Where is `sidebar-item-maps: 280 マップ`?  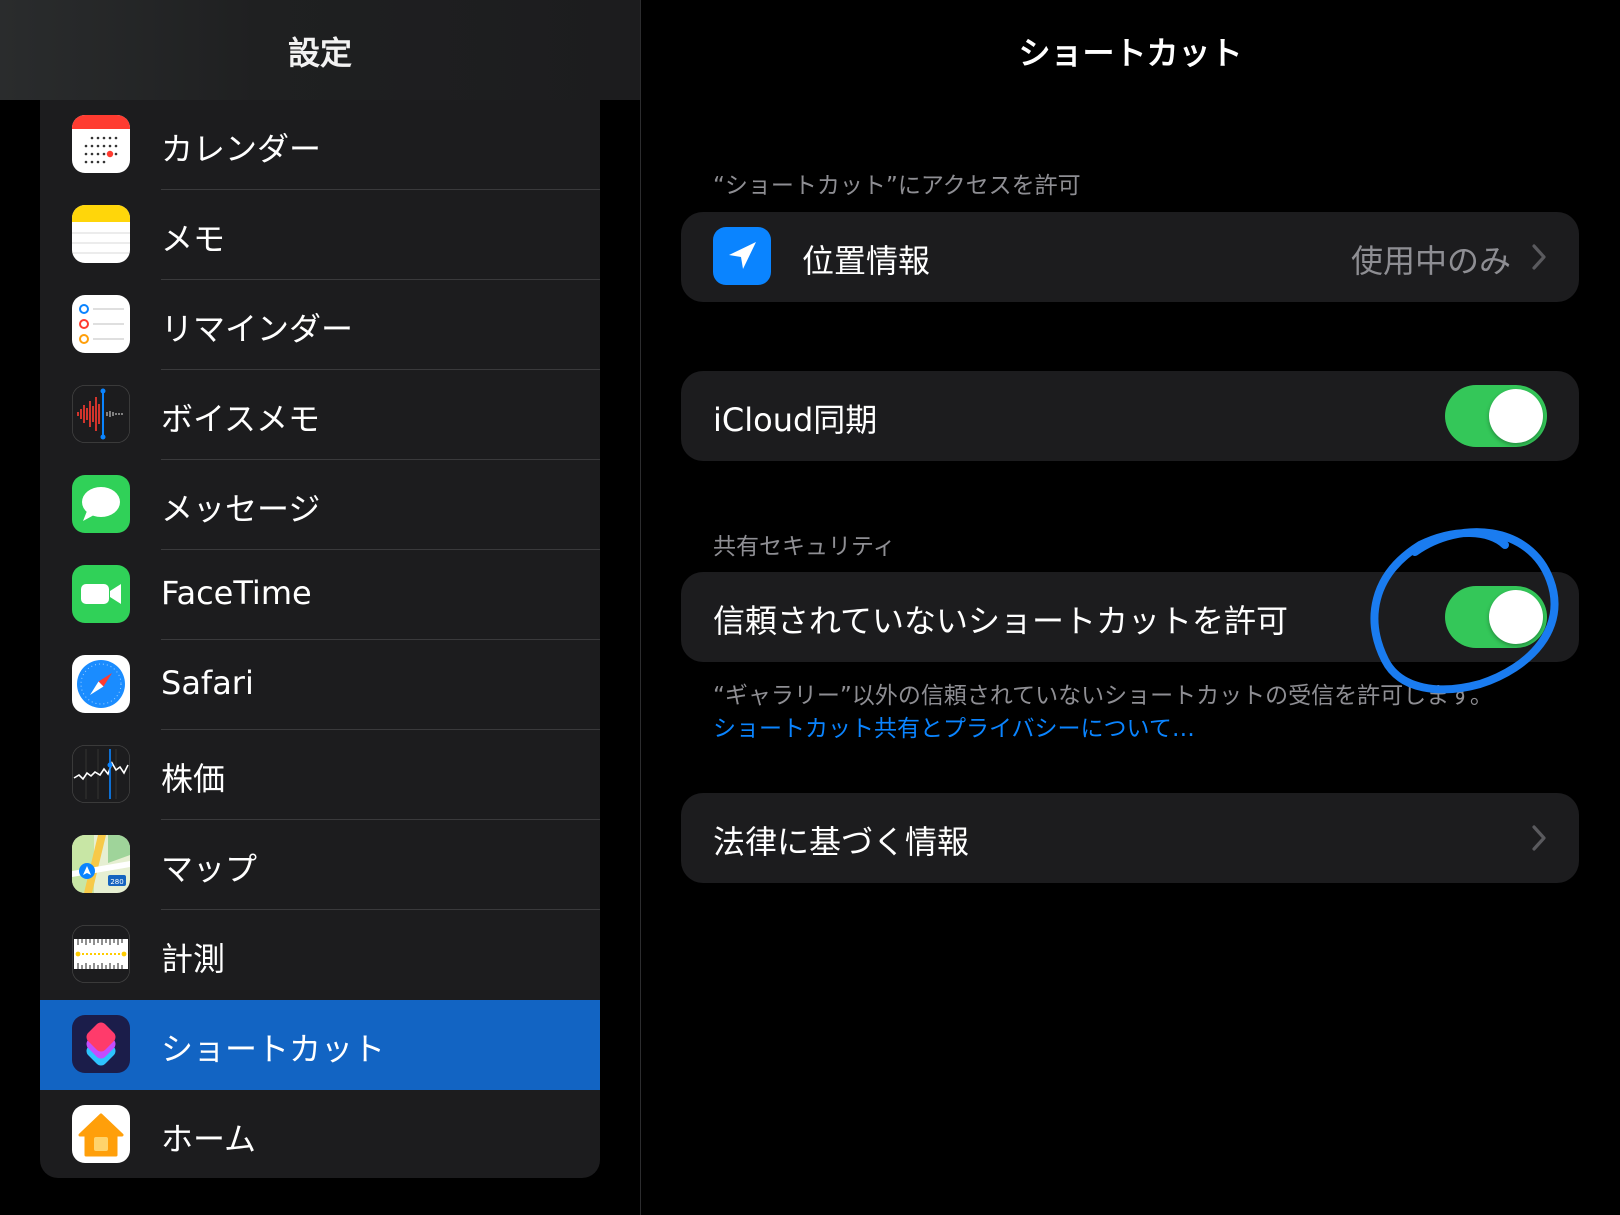
sidebar-item-maps: 280 マップ is located at coordinates (320, 865).